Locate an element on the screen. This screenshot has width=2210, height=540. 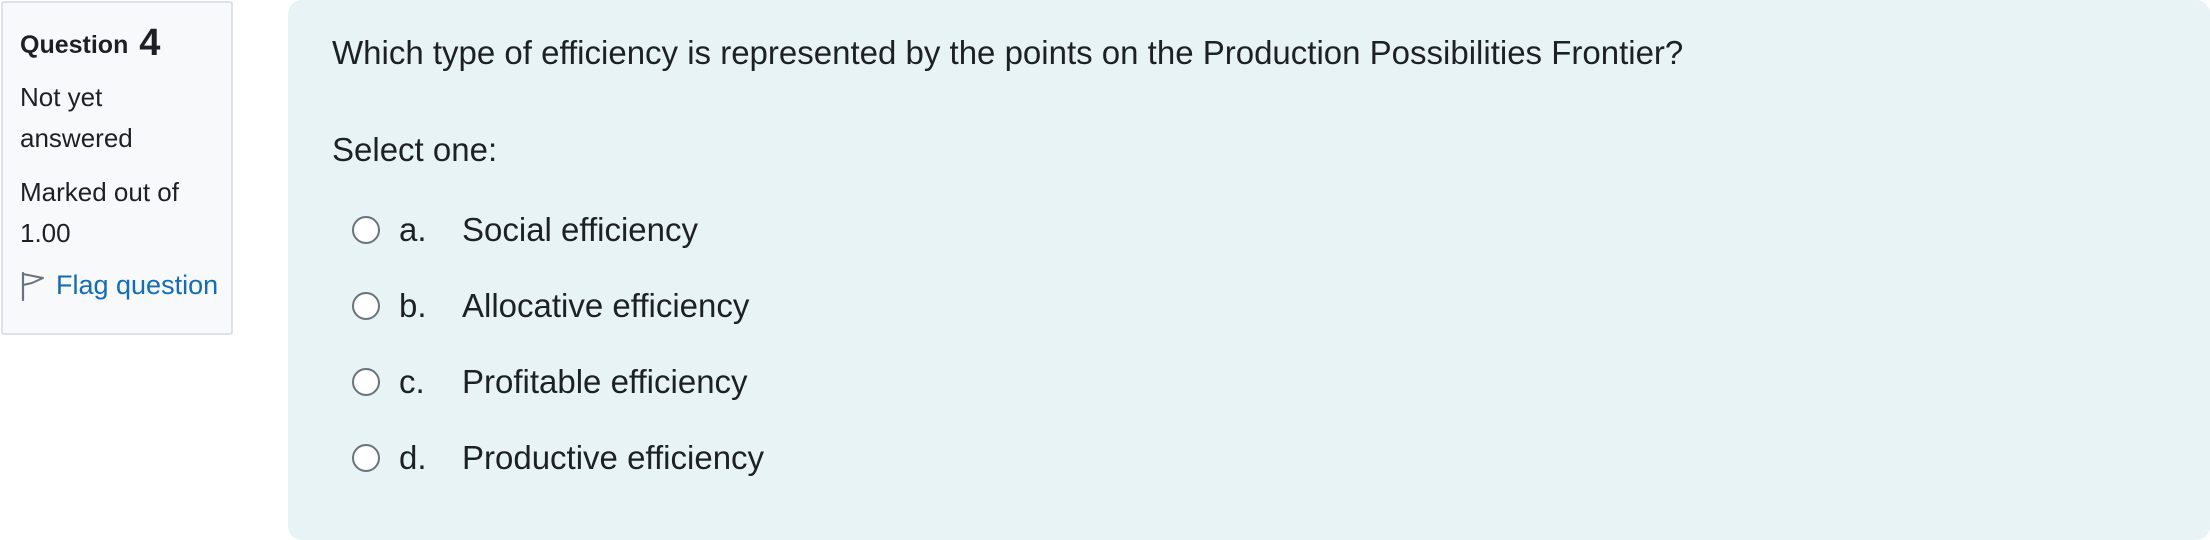
answer-letter: a. is located at coordinates (413, 229).